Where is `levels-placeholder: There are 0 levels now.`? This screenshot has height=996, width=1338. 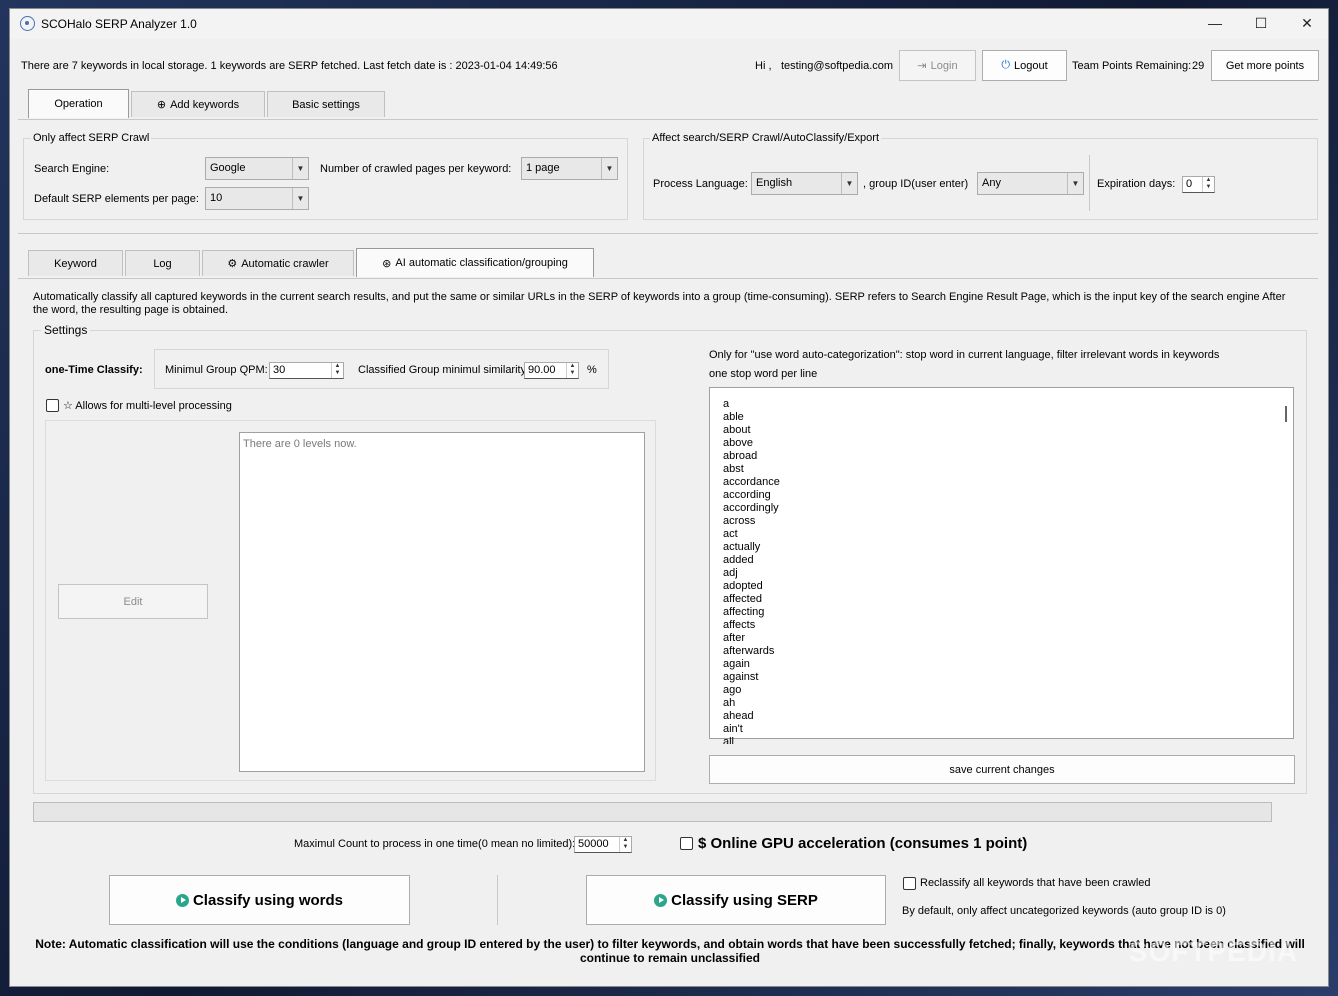 levels-placeholder: There are 0 levels now. is located at coordinates (300, 444).